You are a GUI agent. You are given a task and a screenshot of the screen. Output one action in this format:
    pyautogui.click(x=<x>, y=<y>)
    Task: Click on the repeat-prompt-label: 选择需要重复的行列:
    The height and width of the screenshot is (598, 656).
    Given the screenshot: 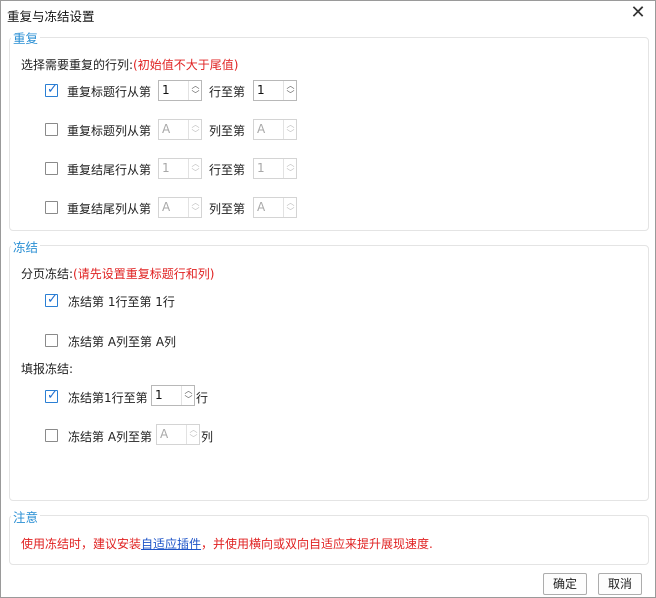 What is the action you would take?
    pyautogui.click(x=77, y=65)
    